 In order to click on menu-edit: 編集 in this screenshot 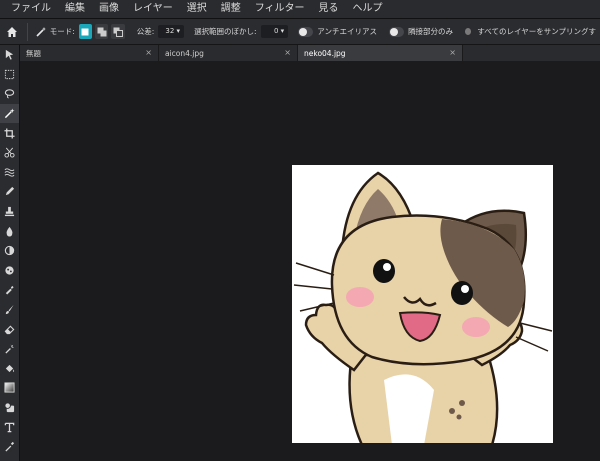, I will do `click(75, 9)`.